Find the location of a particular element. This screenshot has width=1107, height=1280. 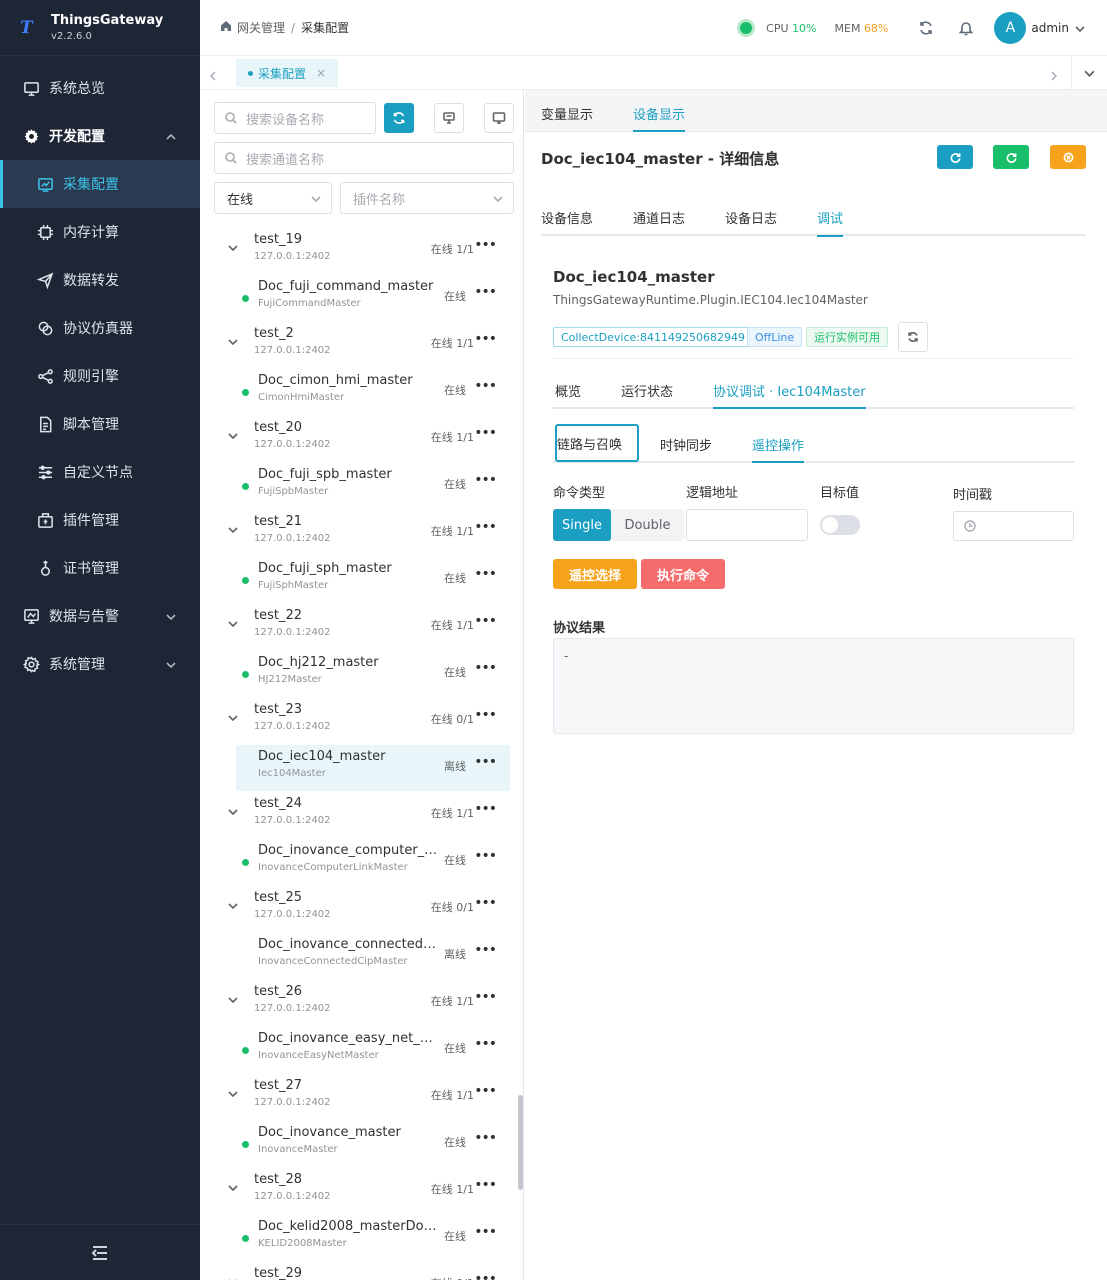

close-icon: × is located at coordinates (321, 73).